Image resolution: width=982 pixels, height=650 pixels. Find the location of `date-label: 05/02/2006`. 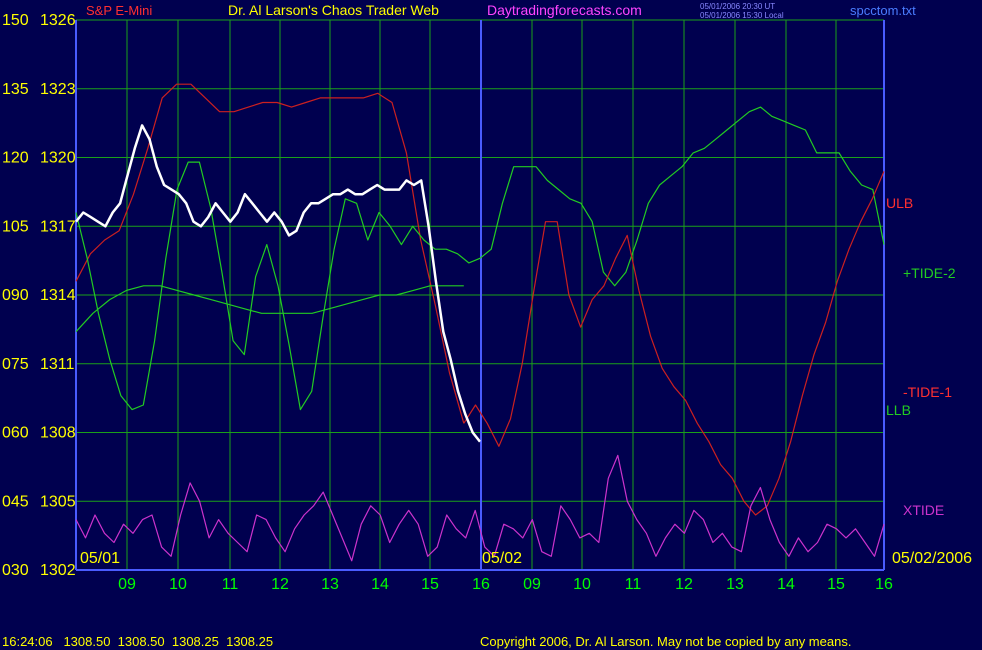

date-label: 05/02/2006 is located at coordinates (932, 558).